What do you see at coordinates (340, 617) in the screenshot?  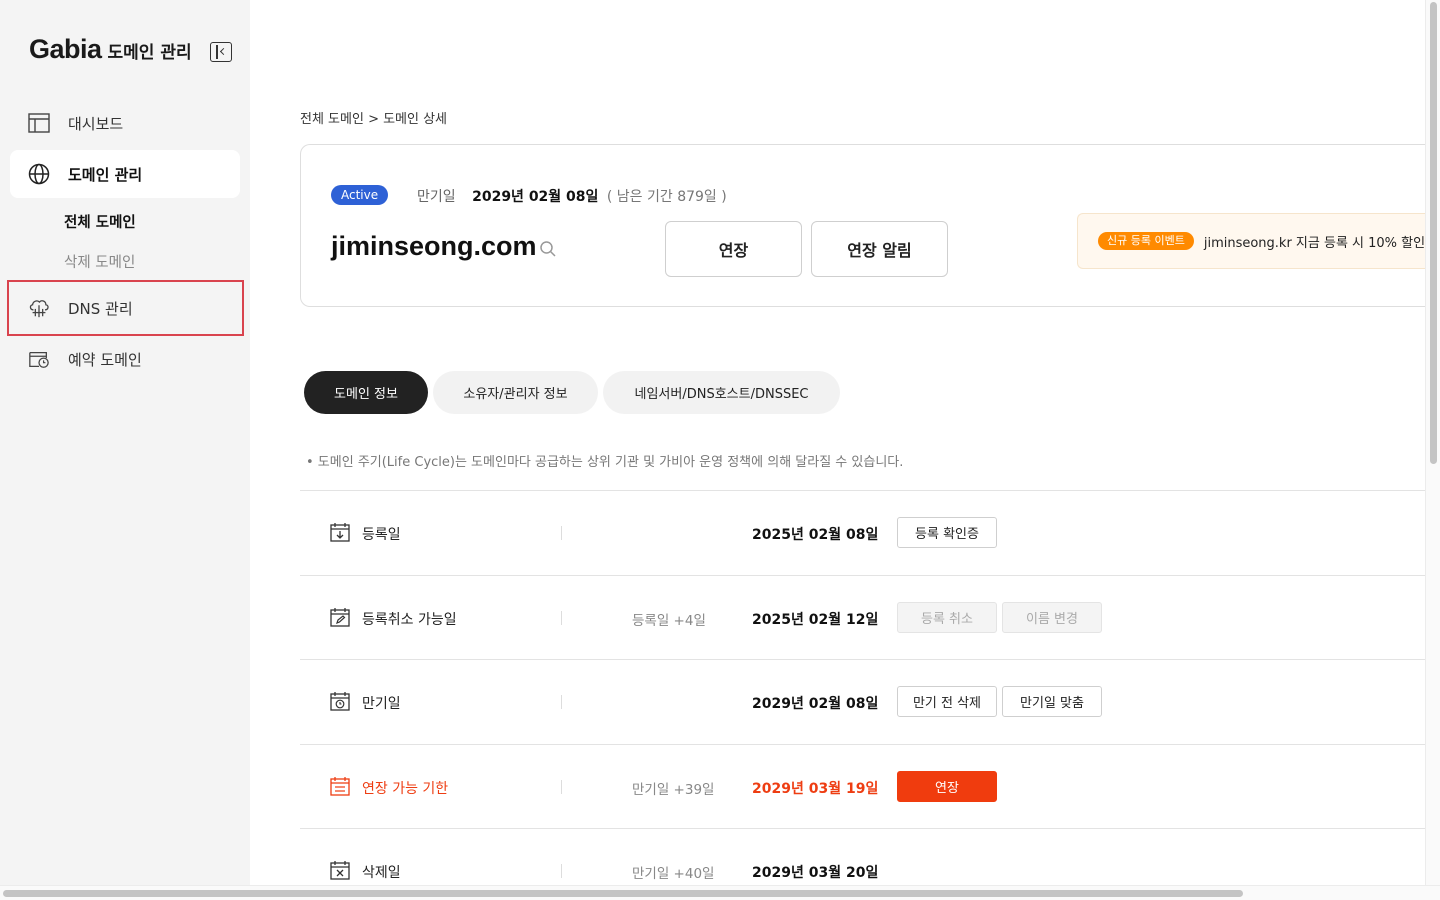 I see `calendar-edit-icon` at bounding box center [340, 617].